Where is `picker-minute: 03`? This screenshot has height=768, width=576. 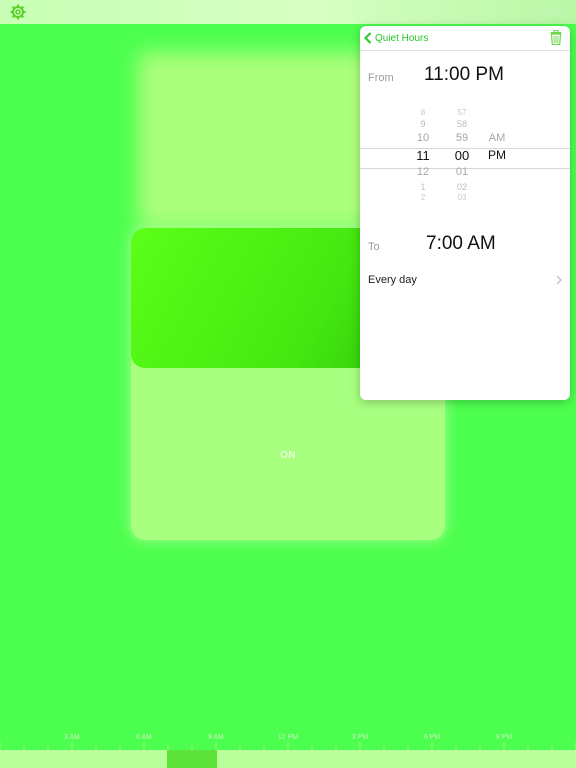 picker-minute: 03 is located at coordinates (462, 197).